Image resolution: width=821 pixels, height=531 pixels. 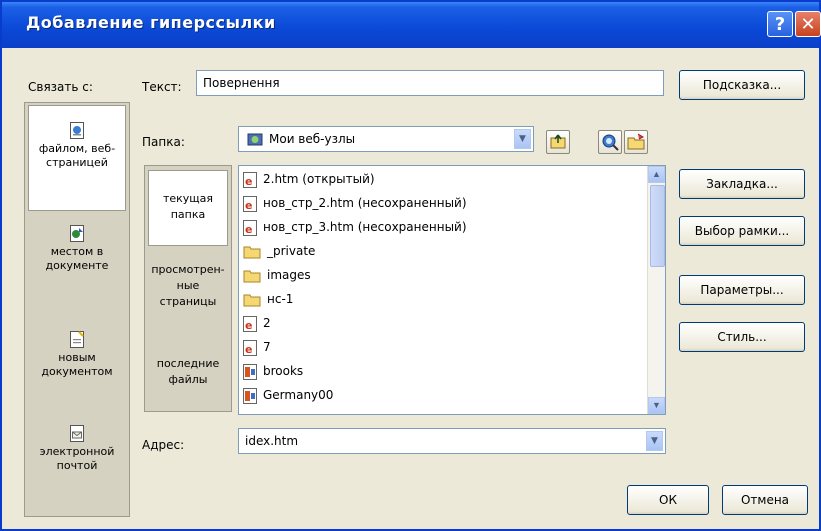 I want to click on address-value: idex.htm, so click(x=272, y=441).